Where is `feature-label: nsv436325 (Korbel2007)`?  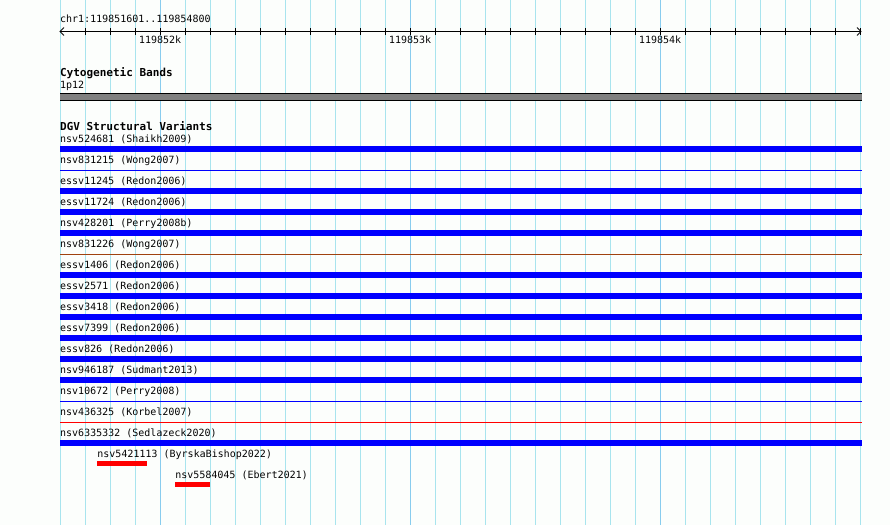
feature-label: nsv436325 (Korbel2007) is located at coordinates (126, 413).